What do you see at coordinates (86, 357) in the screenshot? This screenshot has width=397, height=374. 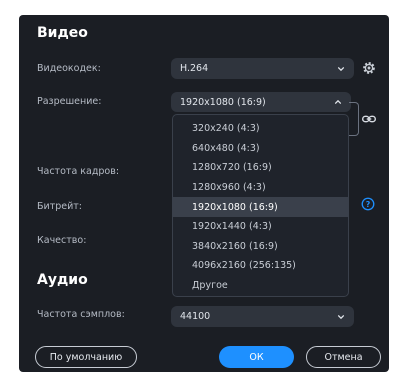 I see `default-button: По умолчанию` at bounding box center [86, 357].